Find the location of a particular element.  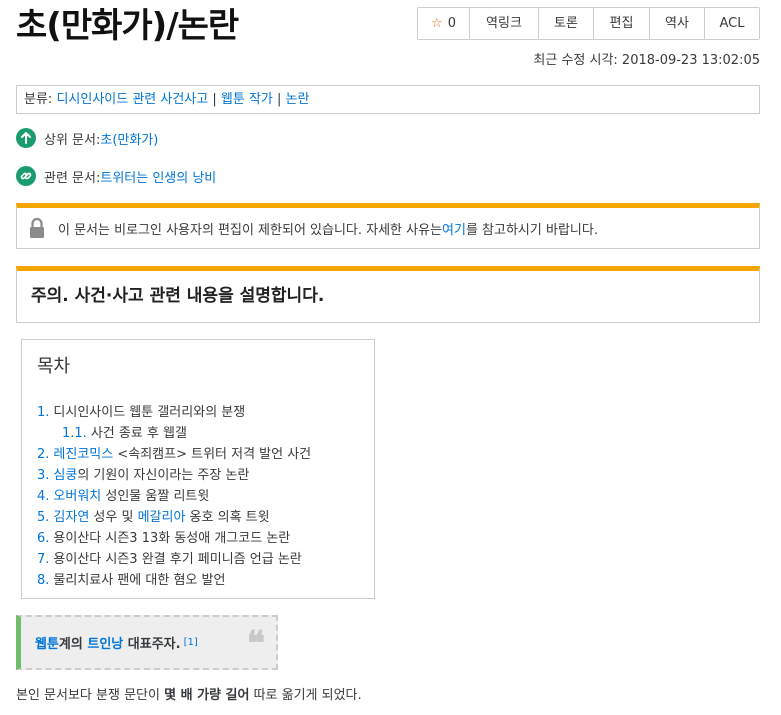

toc-item: 3. 심쿵의 기원이 자신이라는 주장 논란 is located at coordinates (205, 475).